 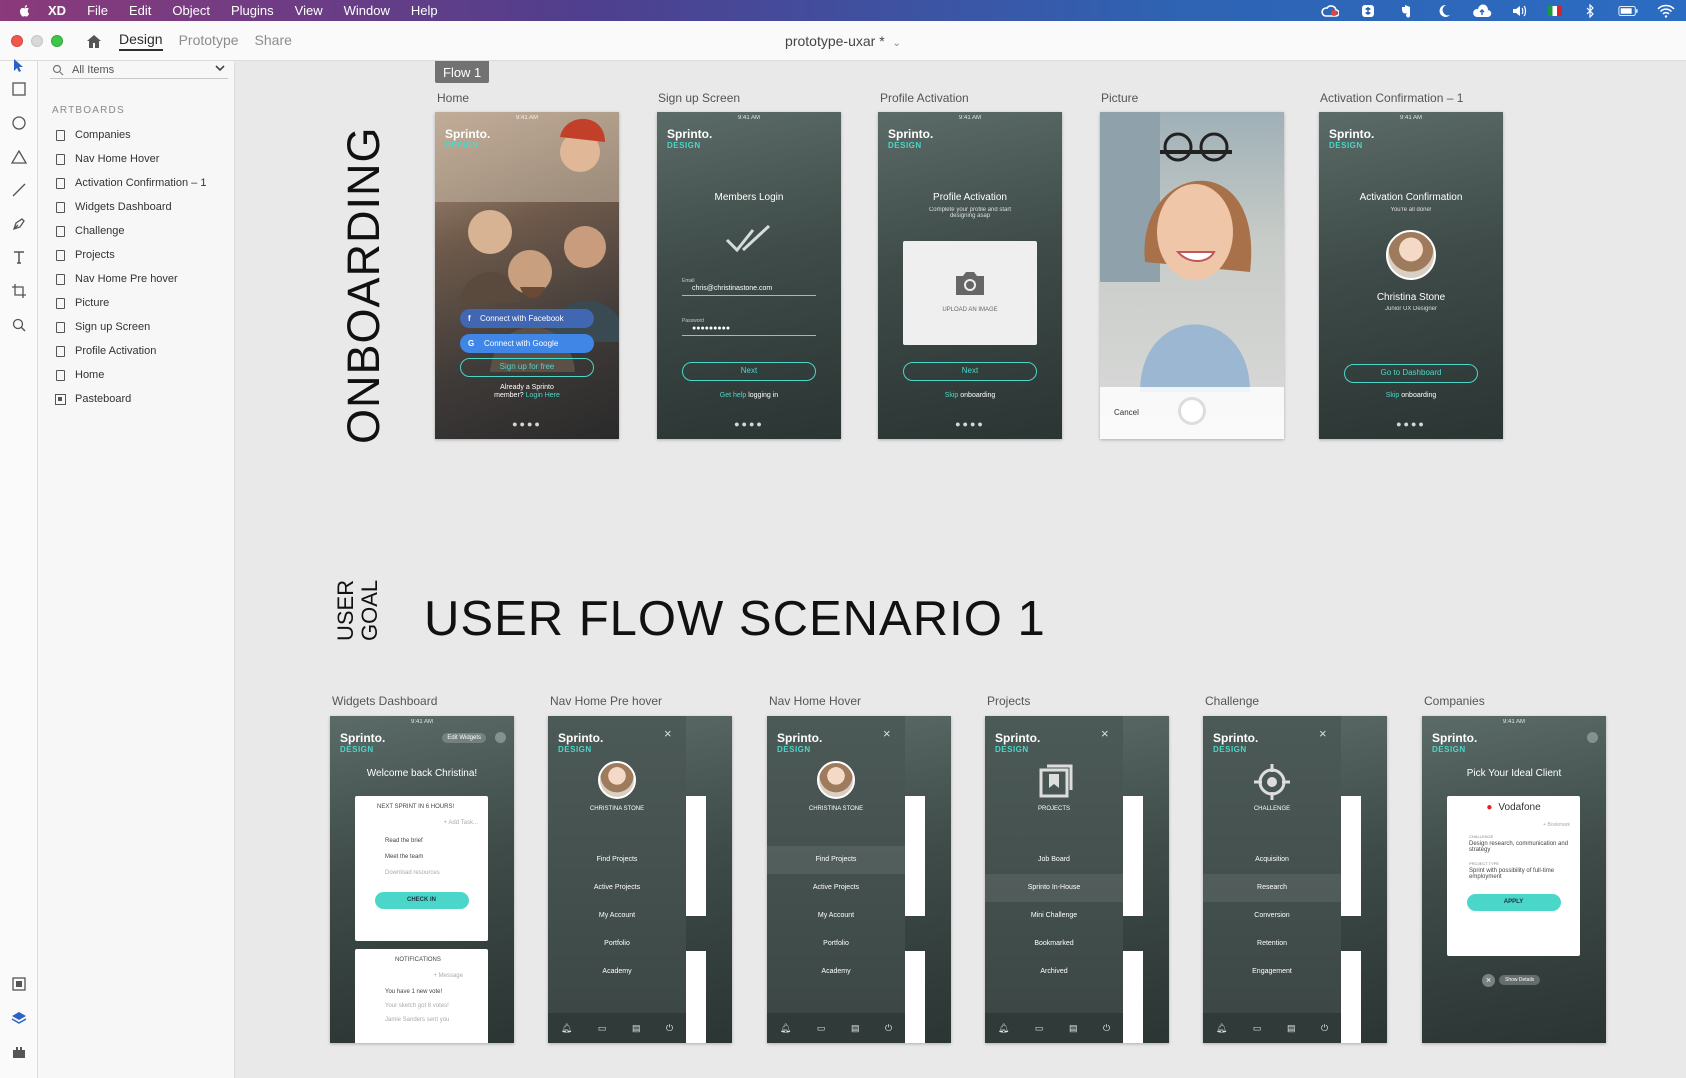 I want to click on volume-icon, so click(x=1520, y=11).